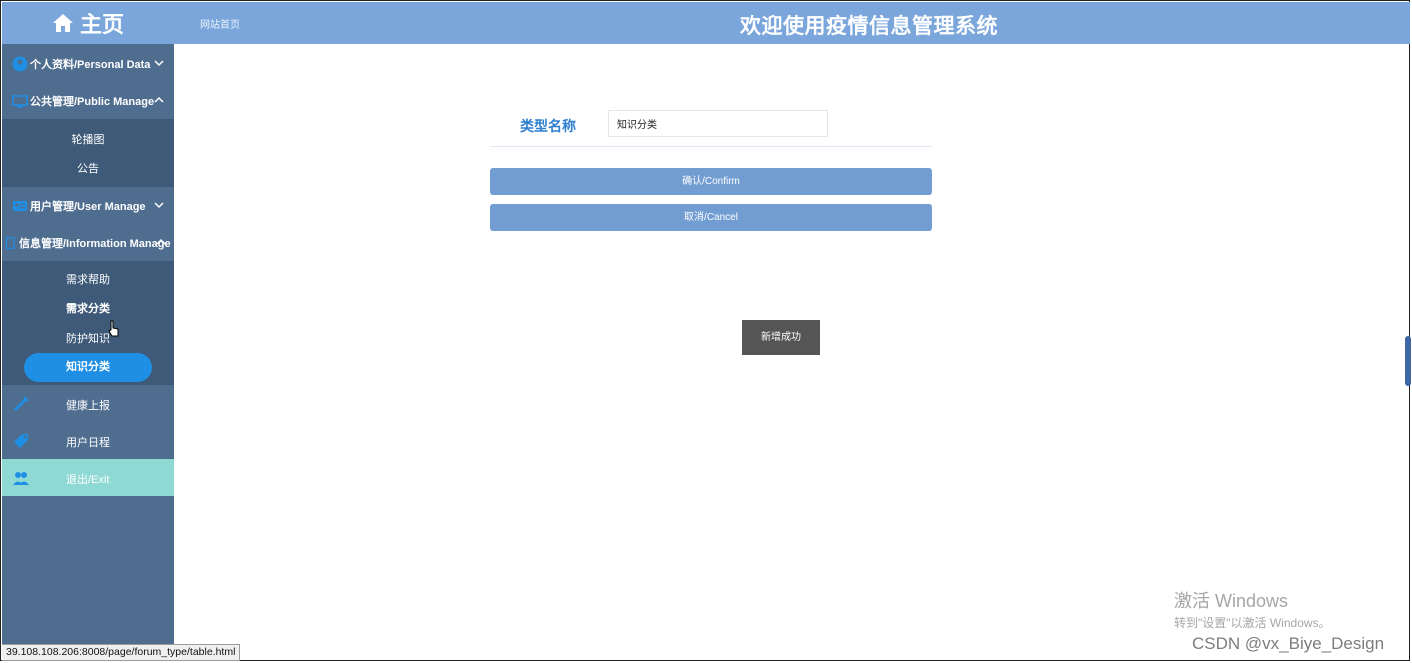  I want to click on sidebar-item-carousel: 轮播图, so click(88, 139).